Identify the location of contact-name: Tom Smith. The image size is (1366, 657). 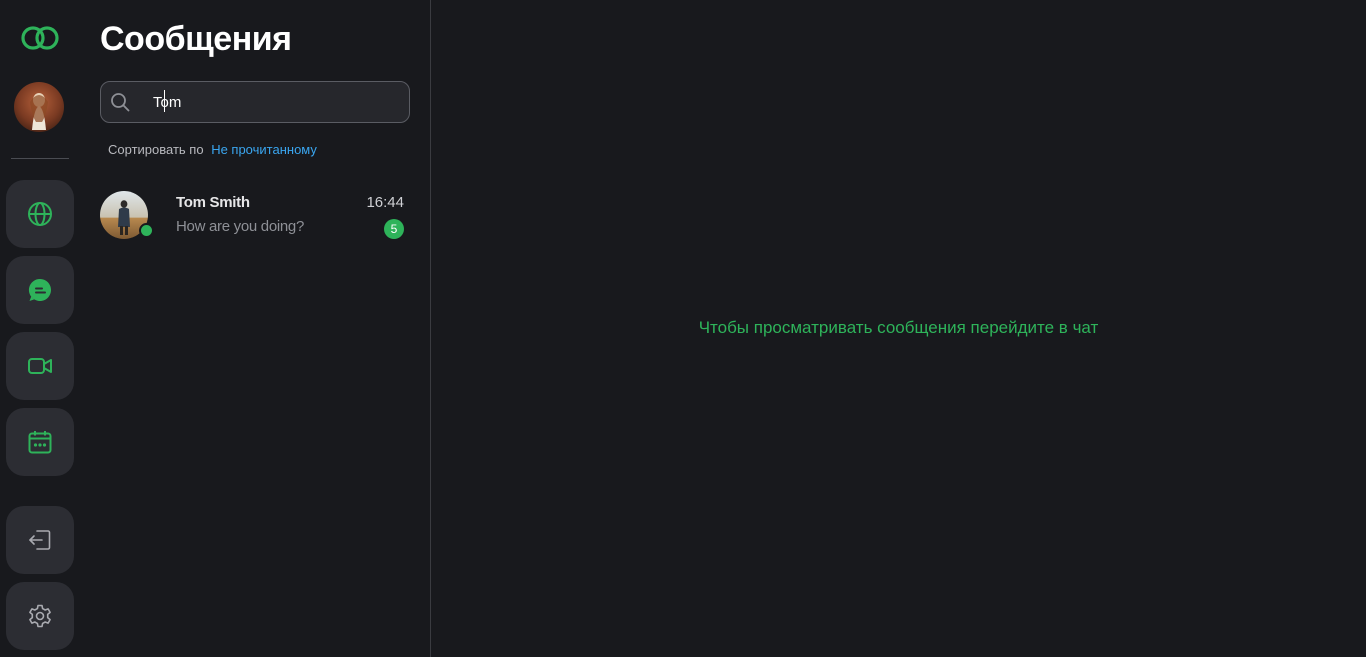
(213, 202).